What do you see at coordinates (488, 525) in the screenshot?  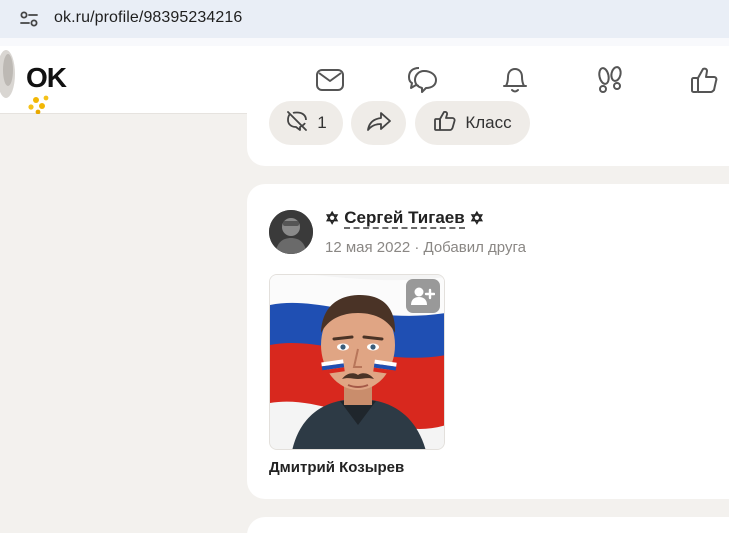 I see `next-post-card` at bounding box center [488, 525].